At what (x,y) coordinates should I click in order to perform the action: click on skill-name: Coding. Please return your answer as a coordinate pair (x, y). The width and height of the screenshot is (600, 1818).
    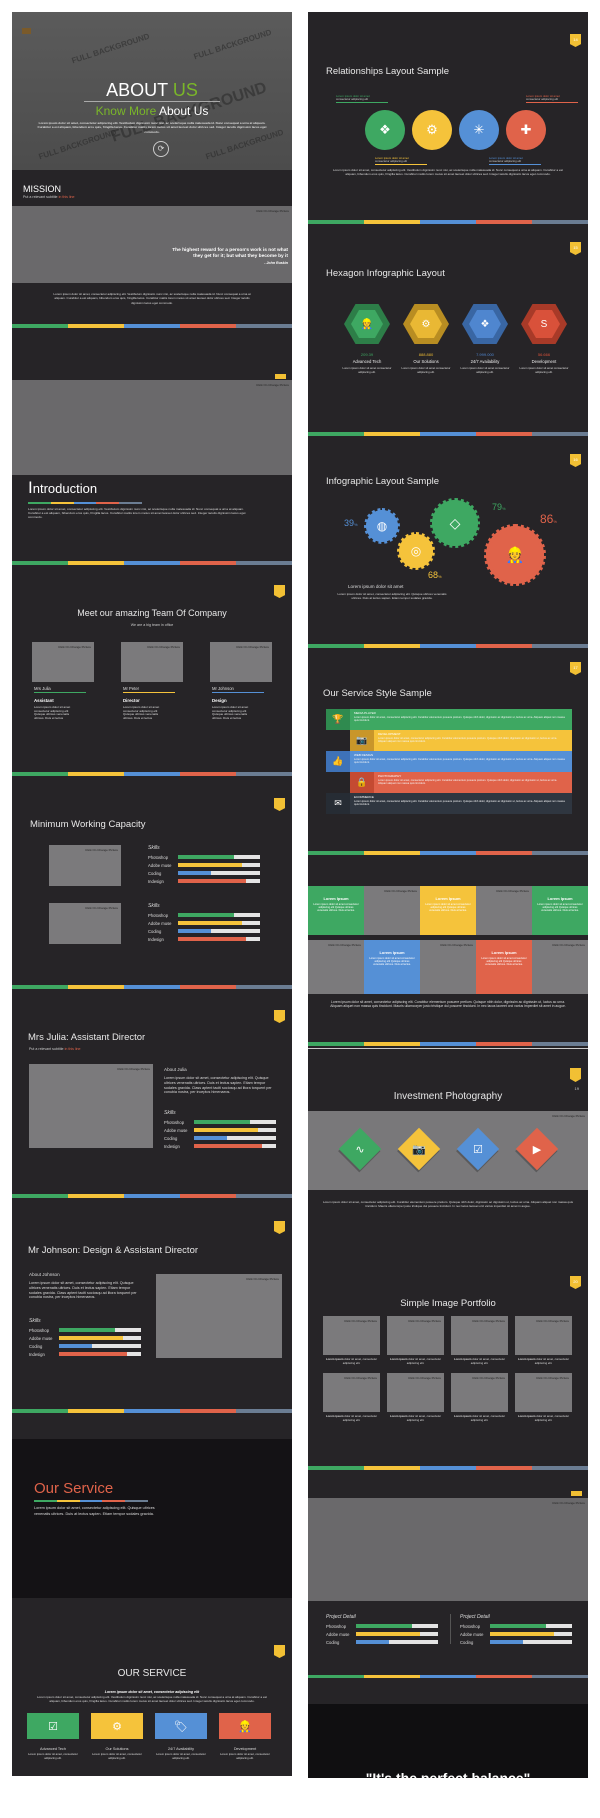
    Looking at the image, I should click on (333, 1642).